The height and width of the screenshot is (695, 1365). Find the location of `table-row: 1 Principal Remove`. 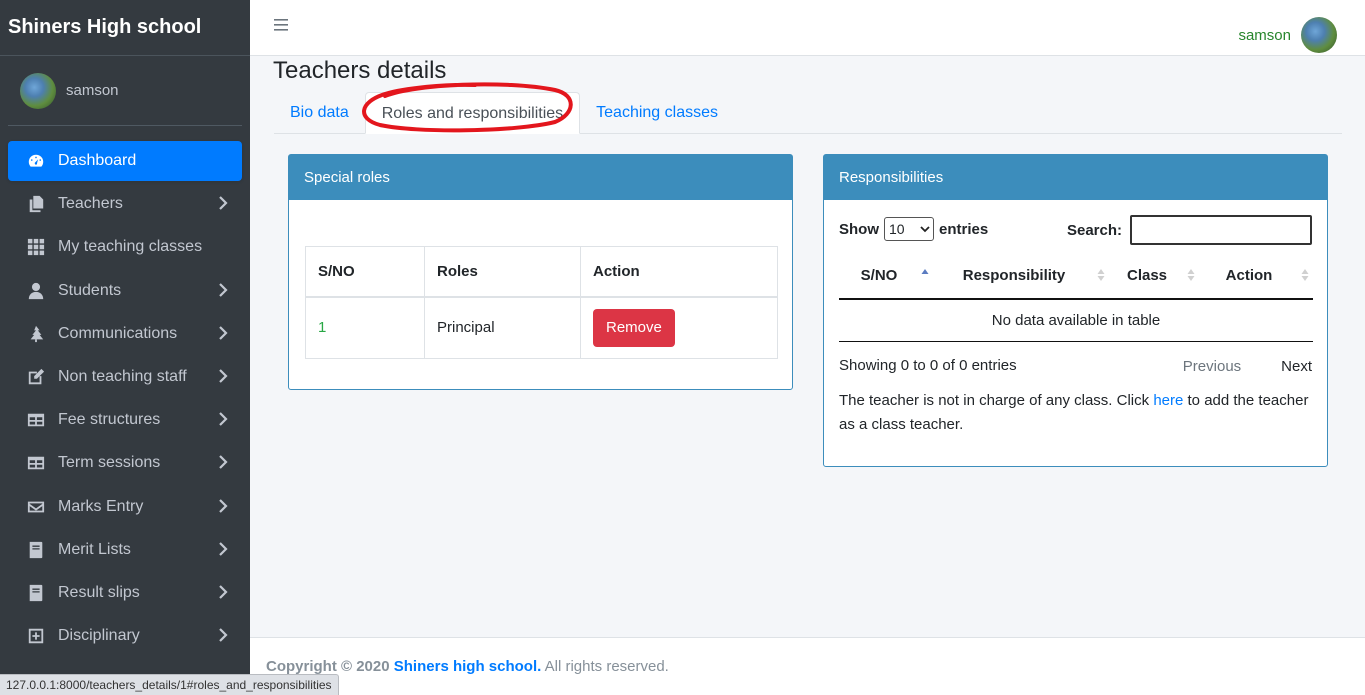

table-row: 1 Principal Remove is located at coordinates (541, 327).